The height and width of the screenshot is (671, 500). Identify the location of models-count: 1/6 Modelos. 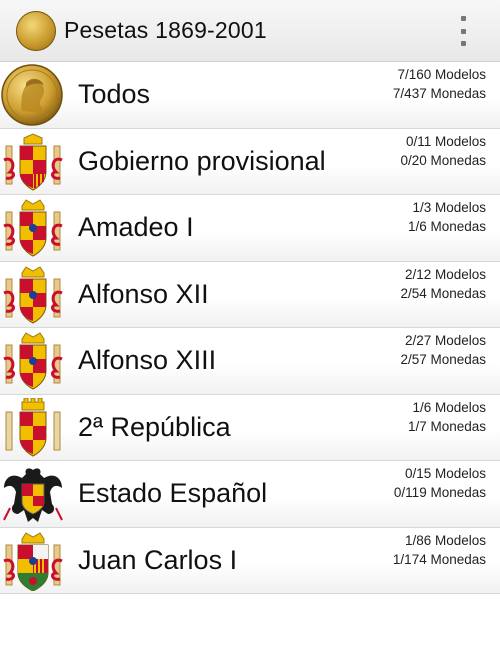
(449, 407).